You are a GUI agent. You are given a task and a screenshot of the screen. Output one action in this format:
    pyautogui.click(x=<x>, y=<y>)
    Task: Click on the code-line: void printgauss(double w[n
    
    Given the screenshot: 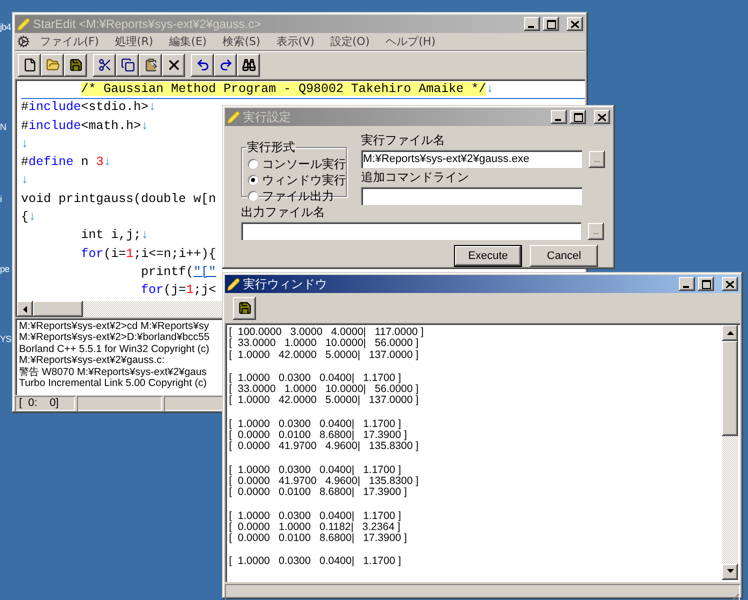 What is the action you would take?
    pyautogui.click(x=118, y=199)
    